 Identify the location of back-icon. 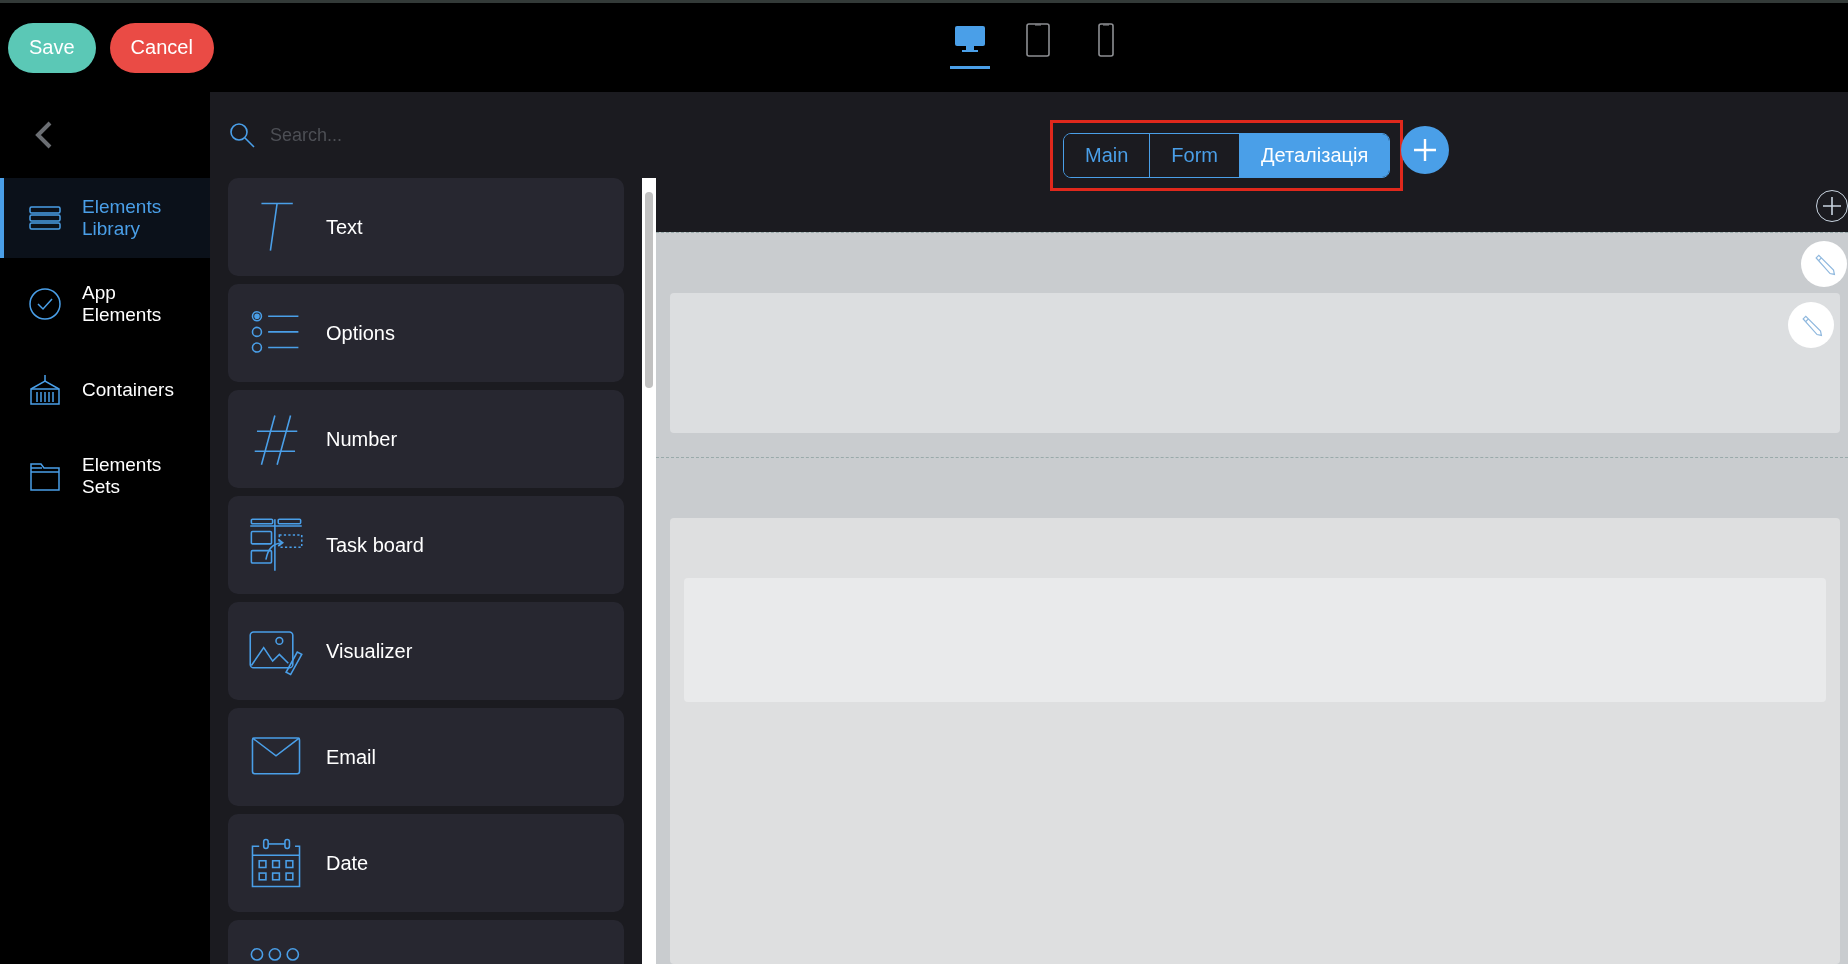
(44, 135).